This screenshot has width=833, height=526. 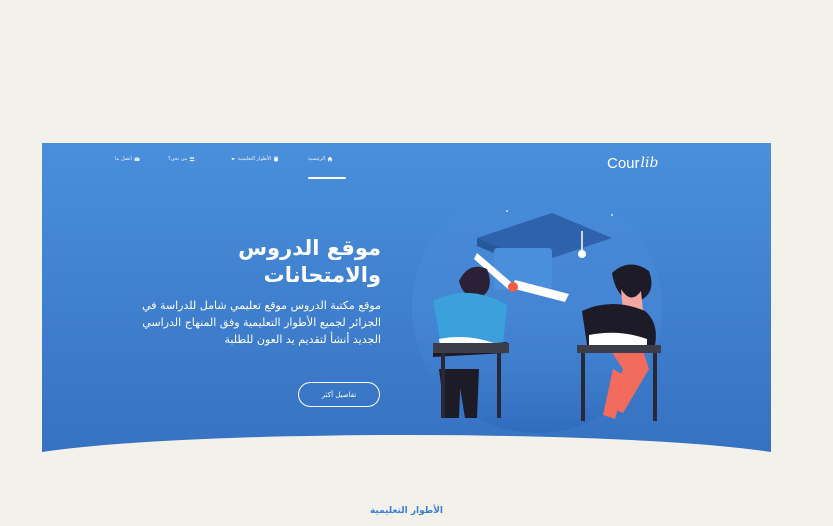 What do you see at coordinates (406, 511) in the screenshot?
I see `section-title: الأطوار التعليمية` at bounding box center [406, 511].